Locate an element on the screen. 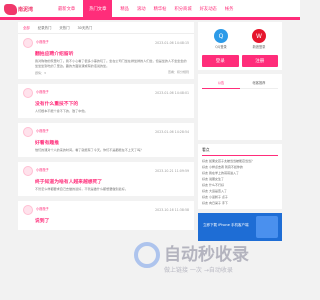  weibo-login: W 新浪登录 is located at coordinates (259, 39).